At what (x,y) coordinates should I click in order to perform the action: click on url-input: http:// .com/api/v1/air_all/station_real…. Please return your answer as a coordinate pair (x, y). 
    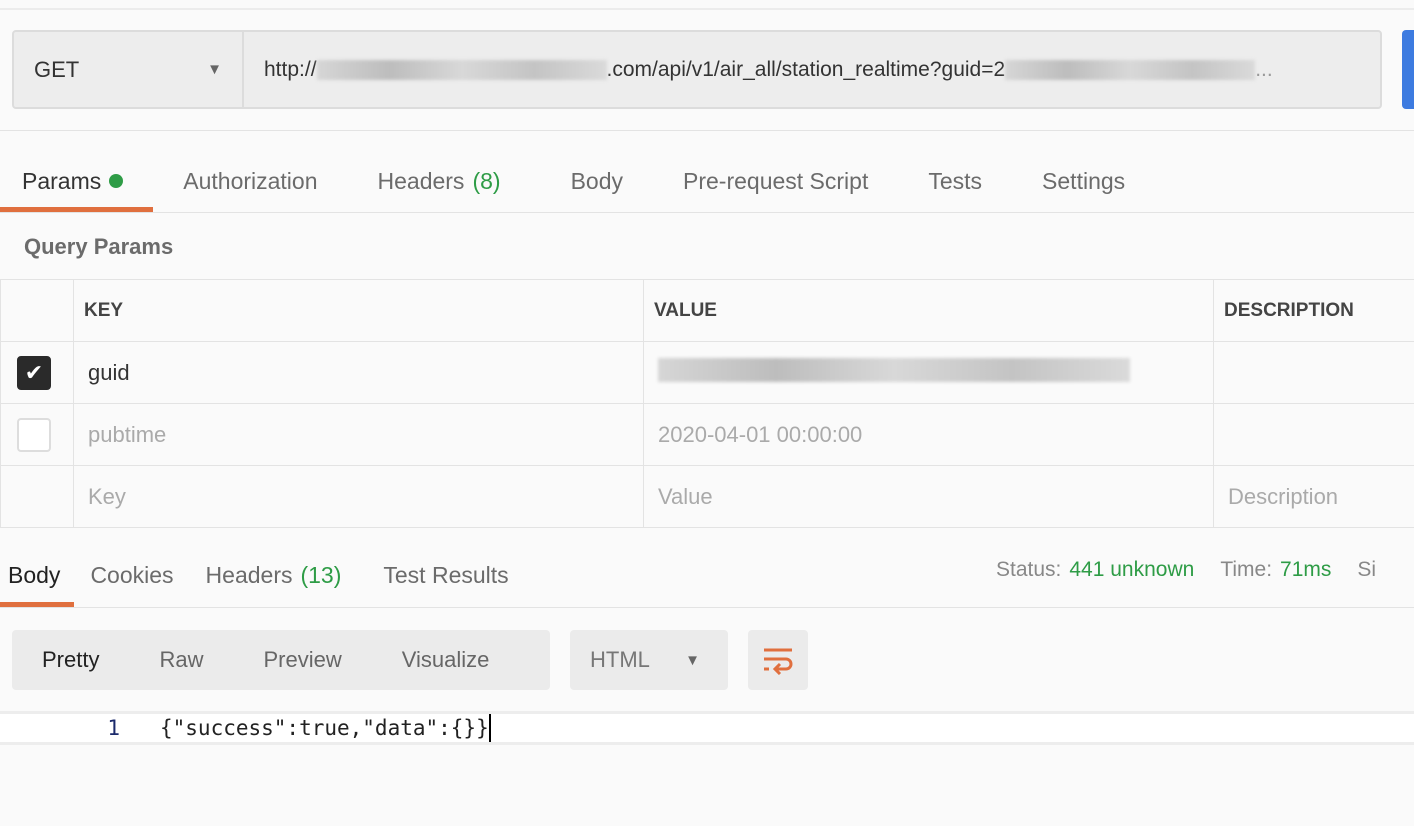
    Looking at the image, I should click on (758, 70).